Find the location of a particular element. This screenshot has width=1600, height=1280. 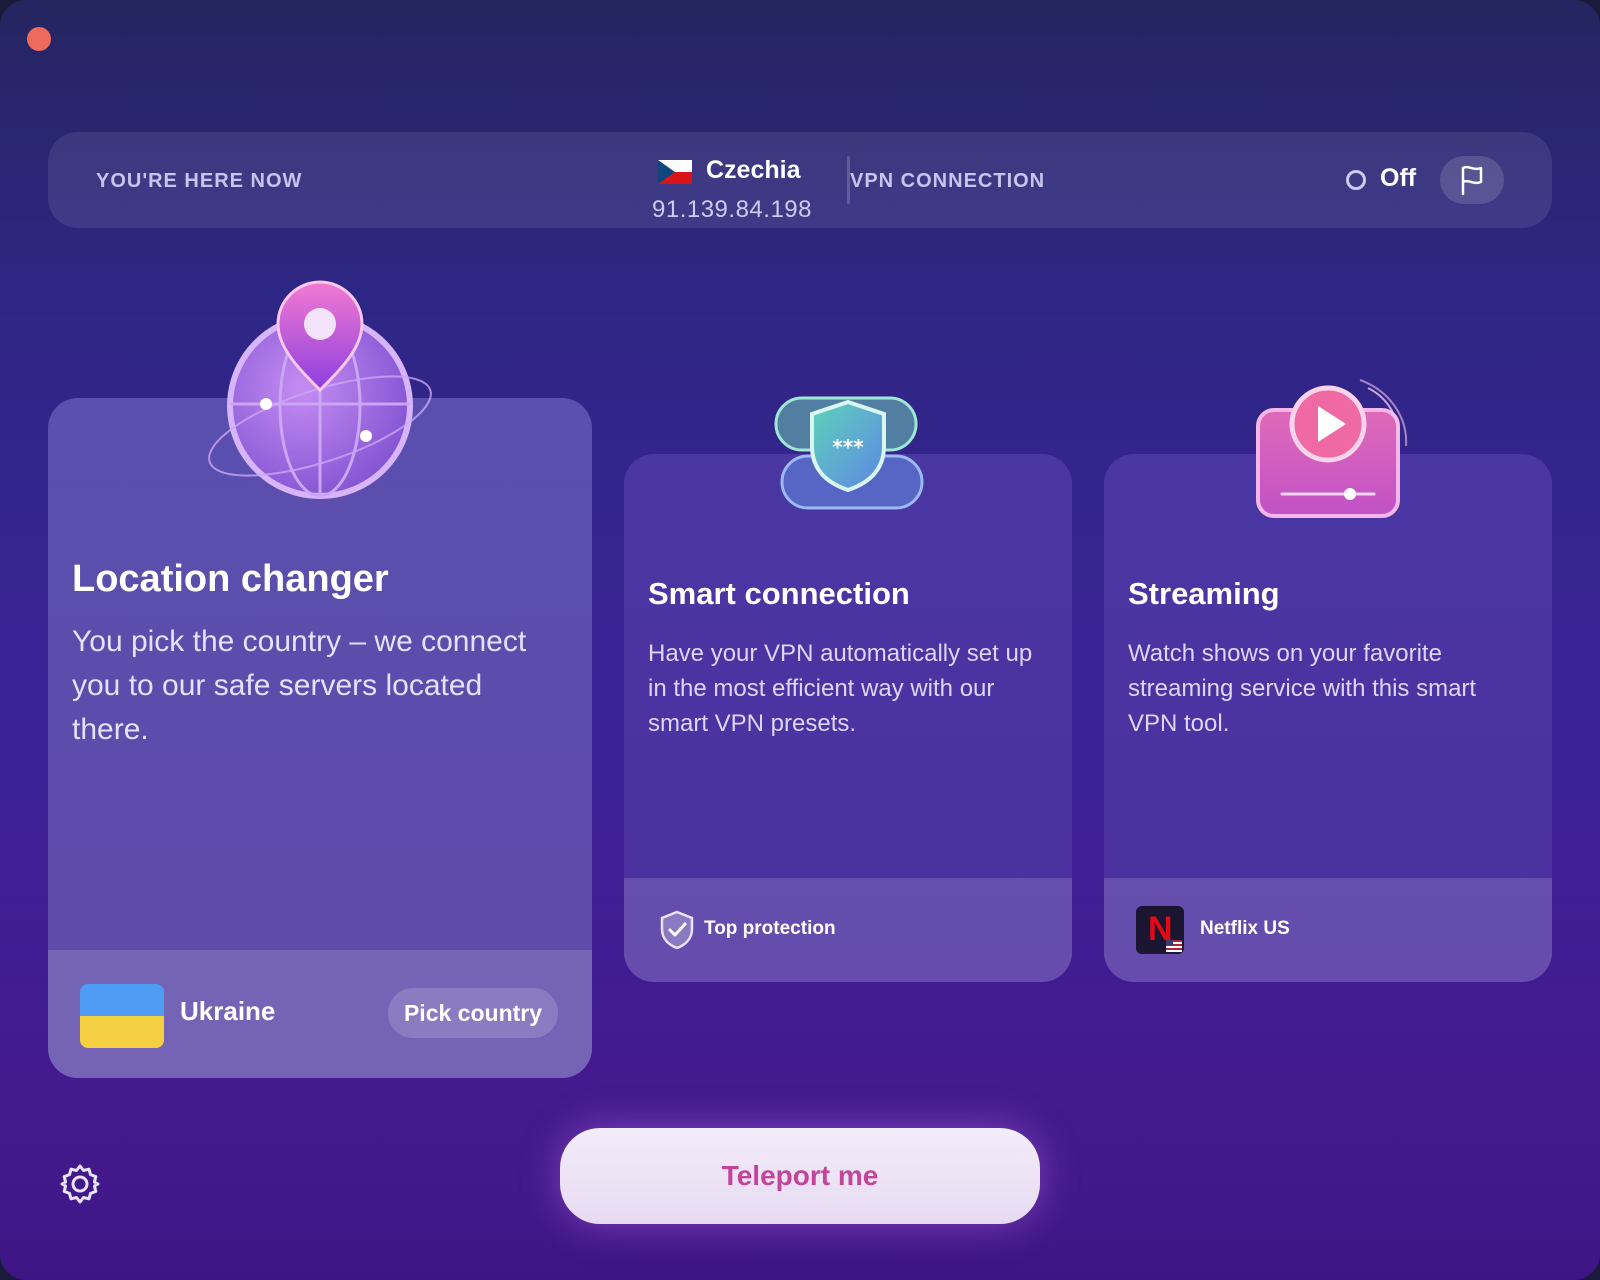

selected-country: Ukraine is located at coordinates (228, 1011).